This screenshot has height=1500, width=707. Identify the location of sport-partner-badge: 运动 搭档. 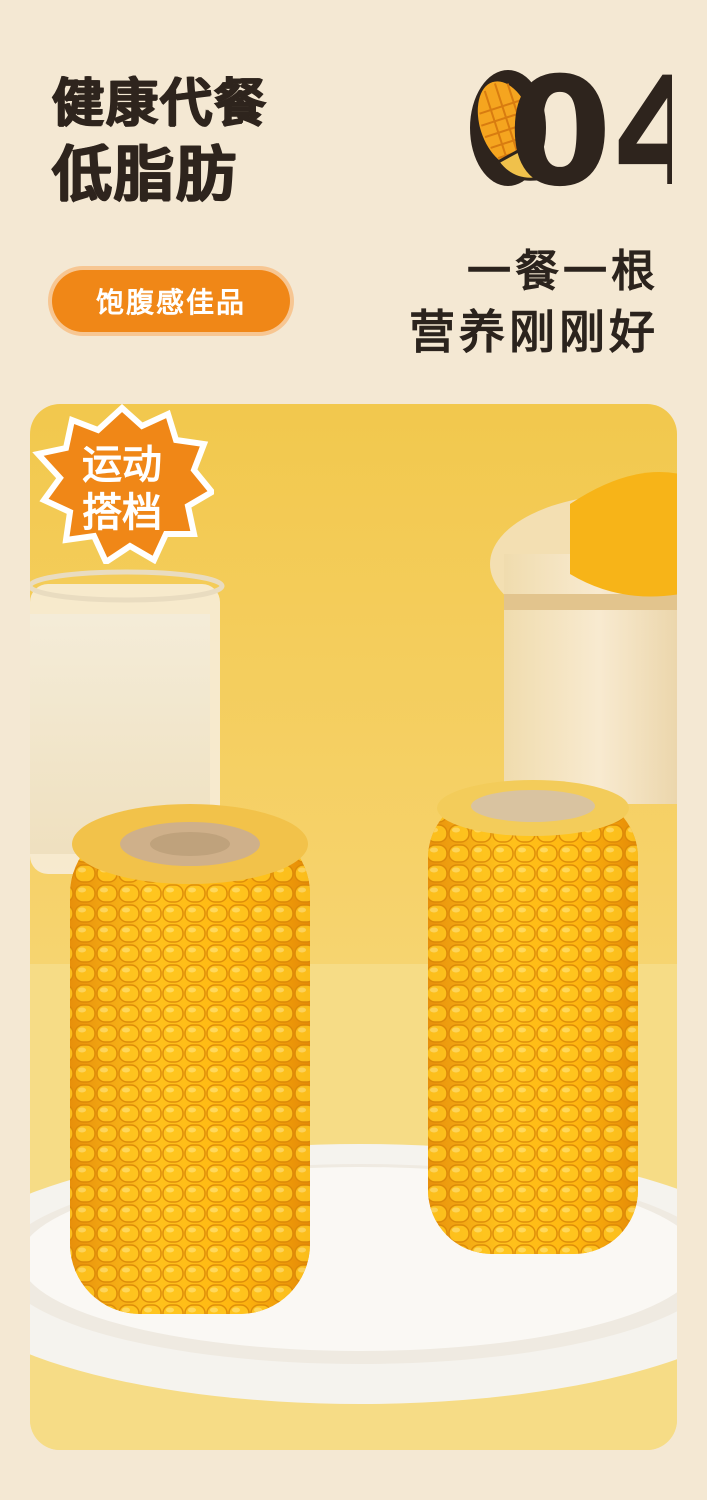
(123, 484).